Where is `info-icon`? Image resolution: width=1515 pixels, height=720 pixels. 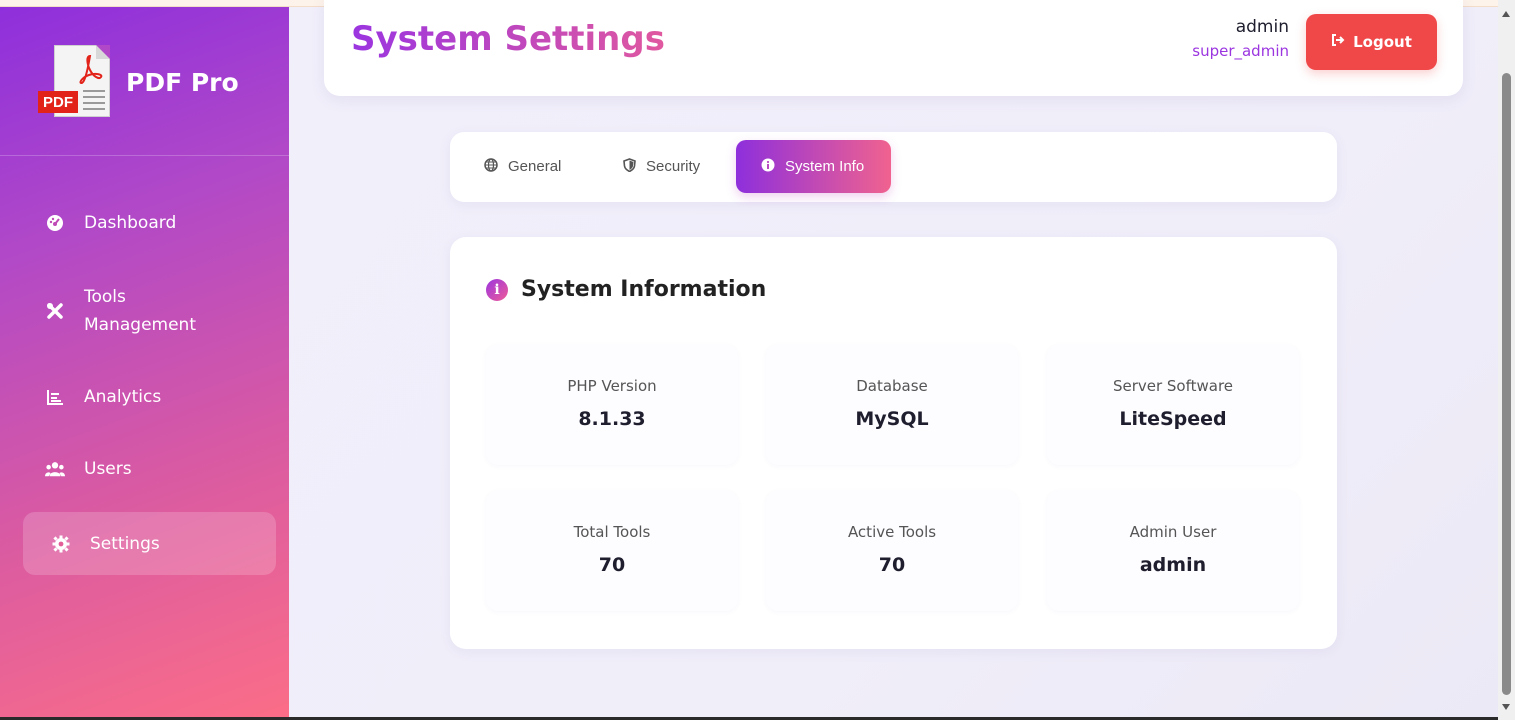 info-icon is located at coordinates (768, 166).